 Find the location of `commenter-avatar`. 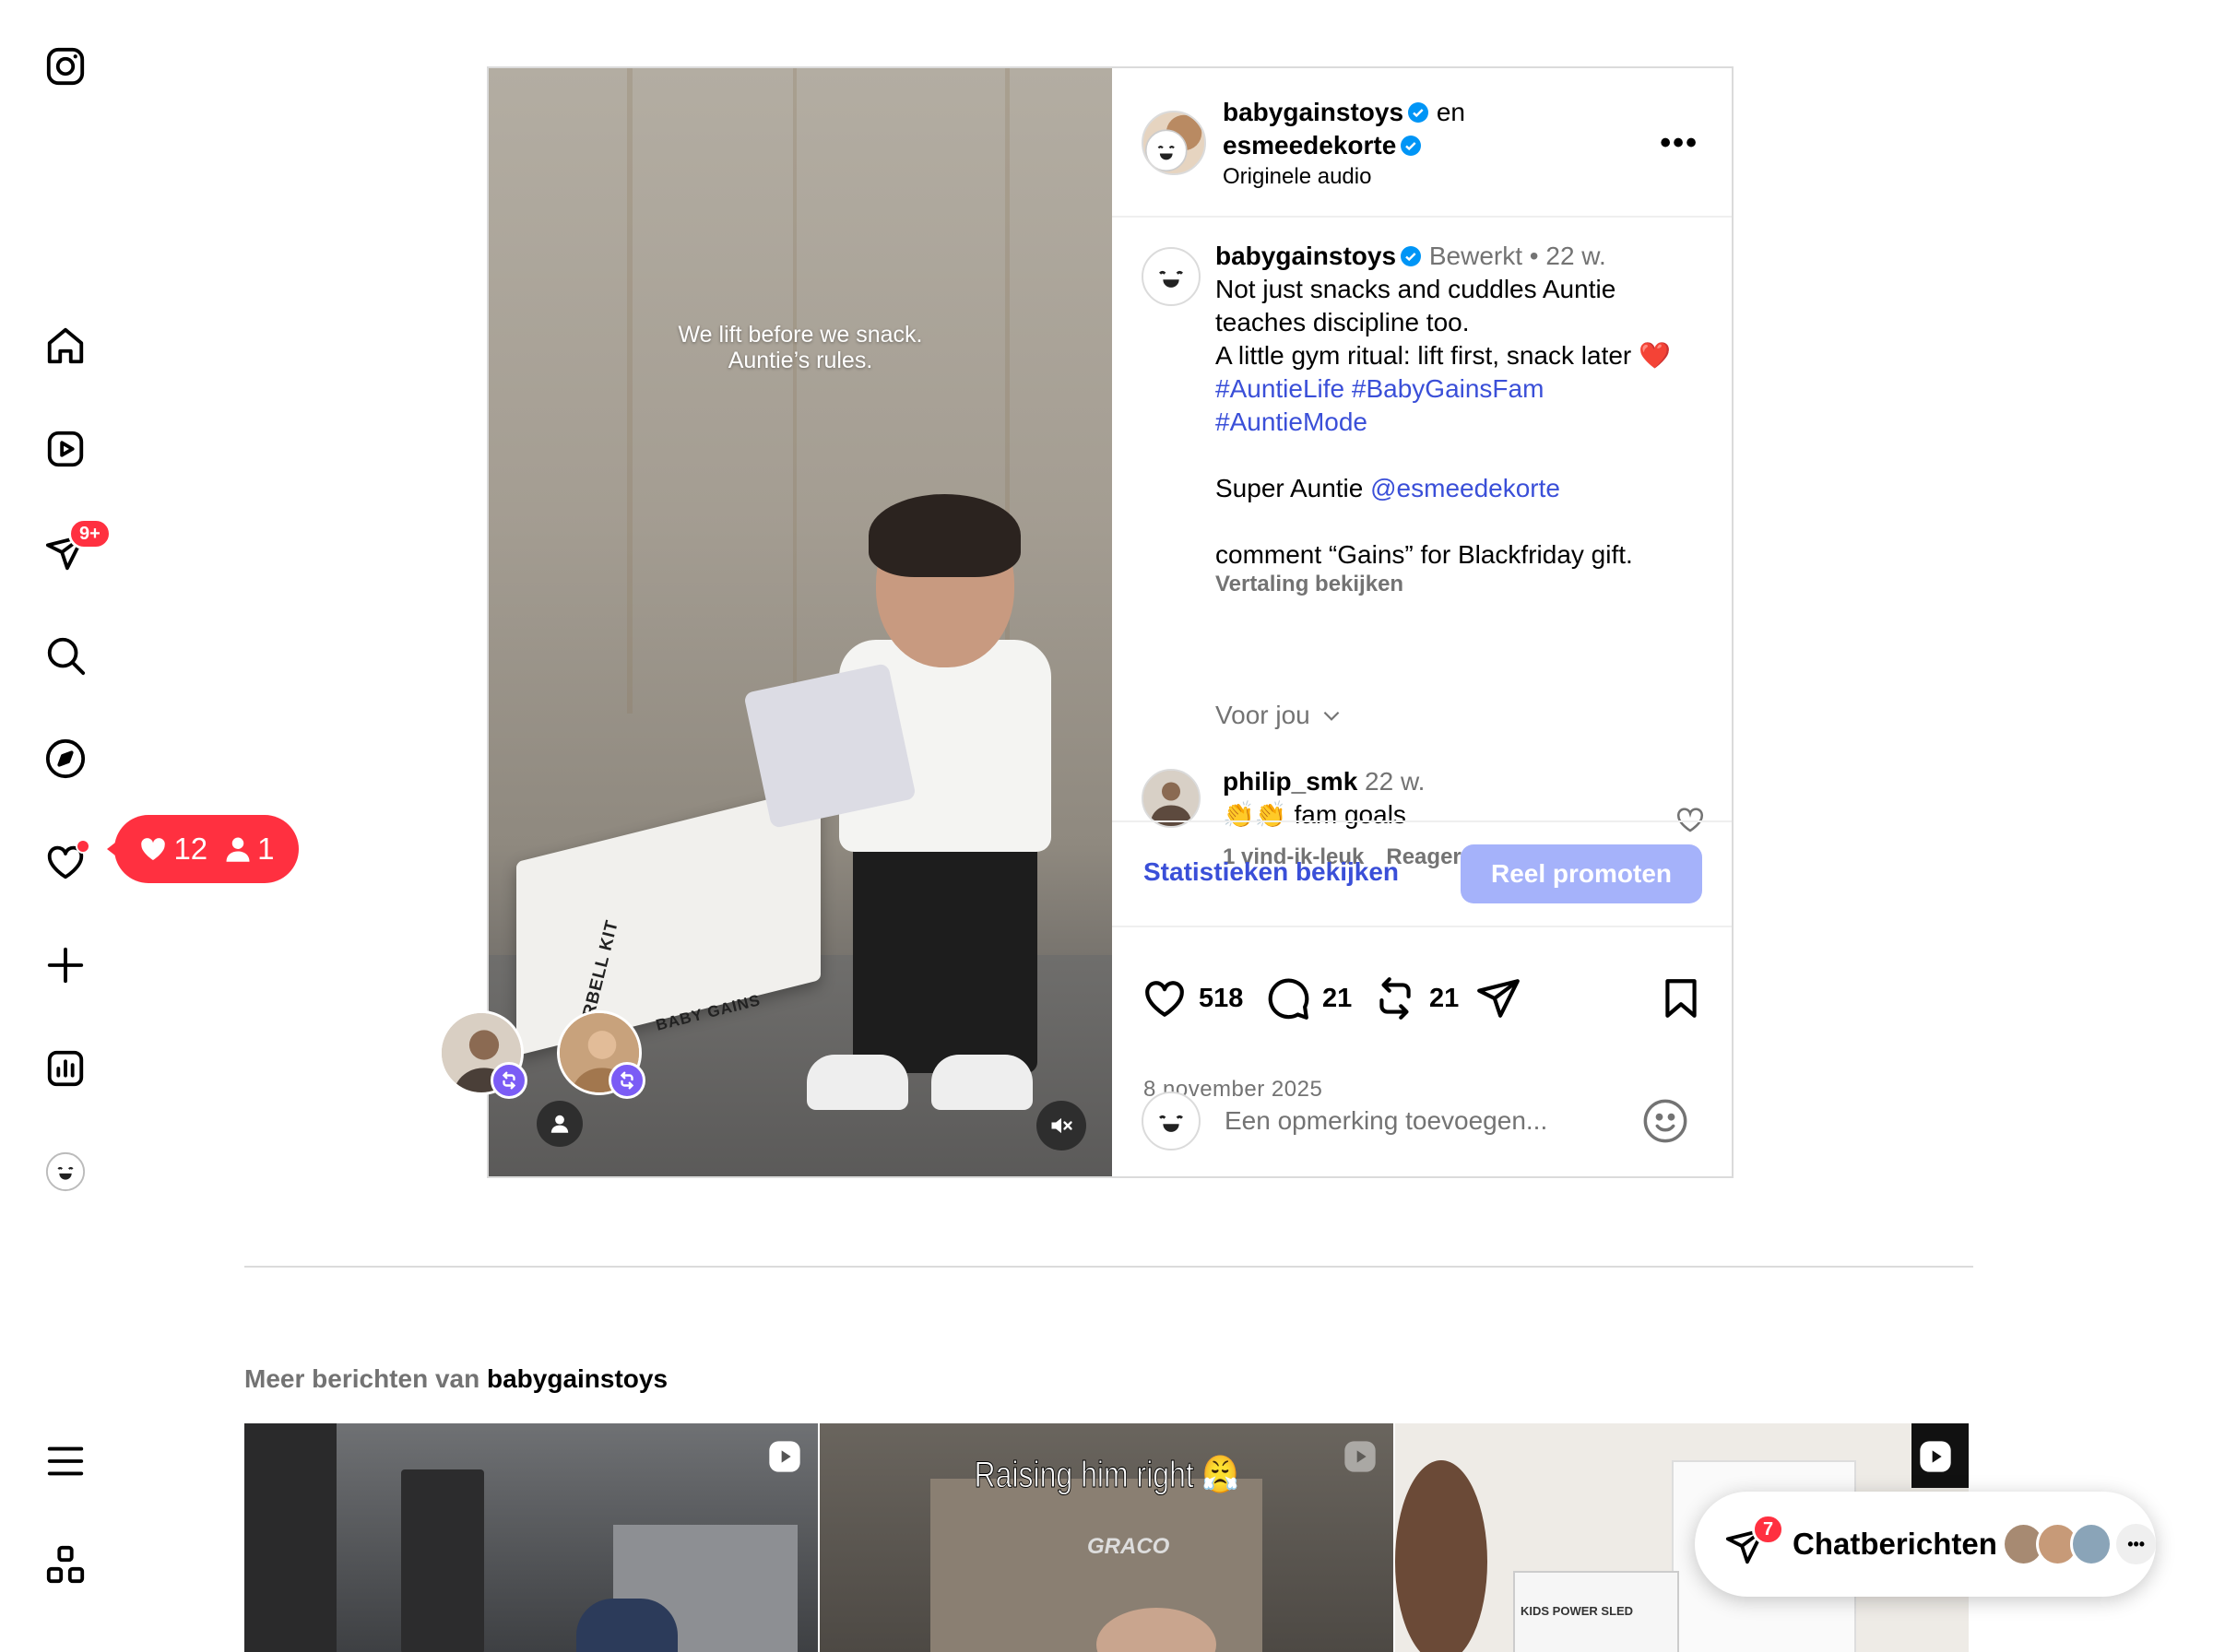

commenter-avatar is located at coordinates (1171, 798).